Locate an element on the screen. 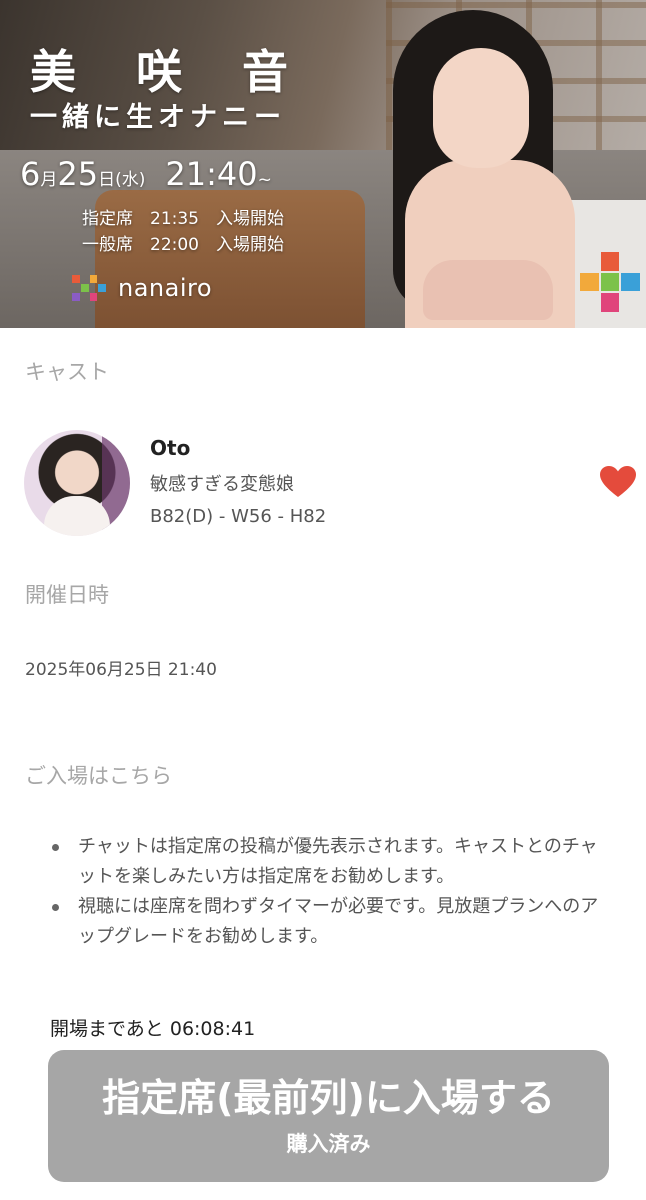  pillow-logo-icon is located at coordinates (610, 282).